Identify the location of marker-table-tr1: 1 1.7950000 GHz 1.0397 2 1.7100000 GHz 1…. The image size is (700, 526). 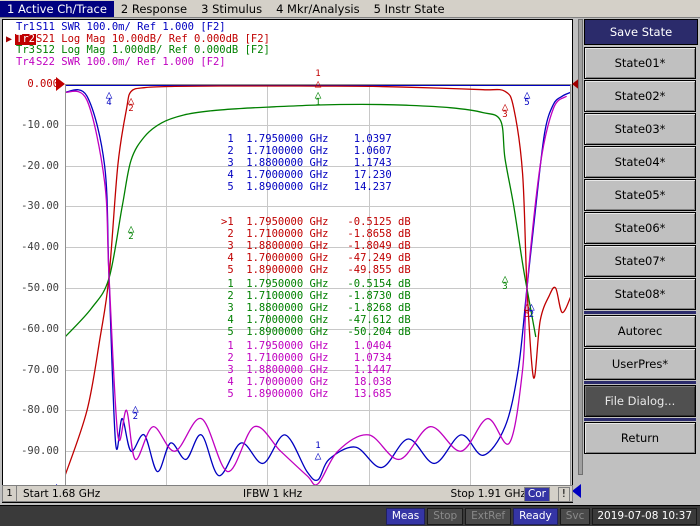
(306, 163).